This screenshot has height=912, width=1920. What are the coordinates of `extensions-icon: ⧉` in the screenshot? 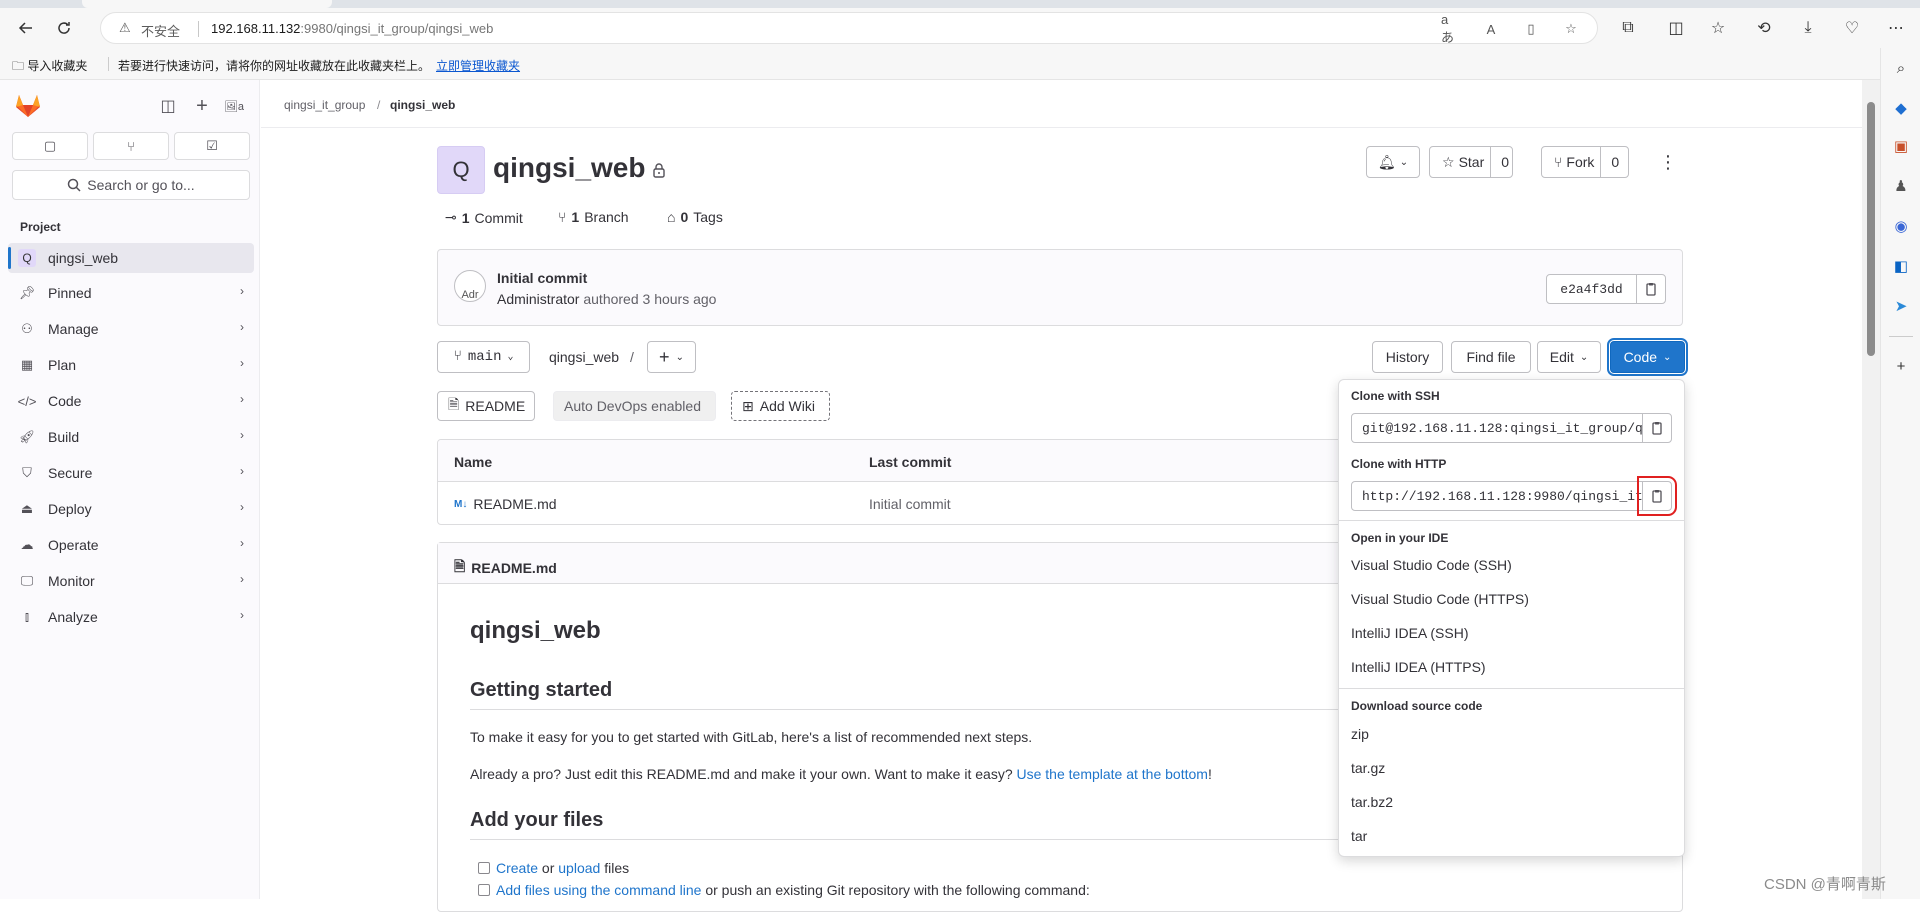 It's located at (1628, 28).